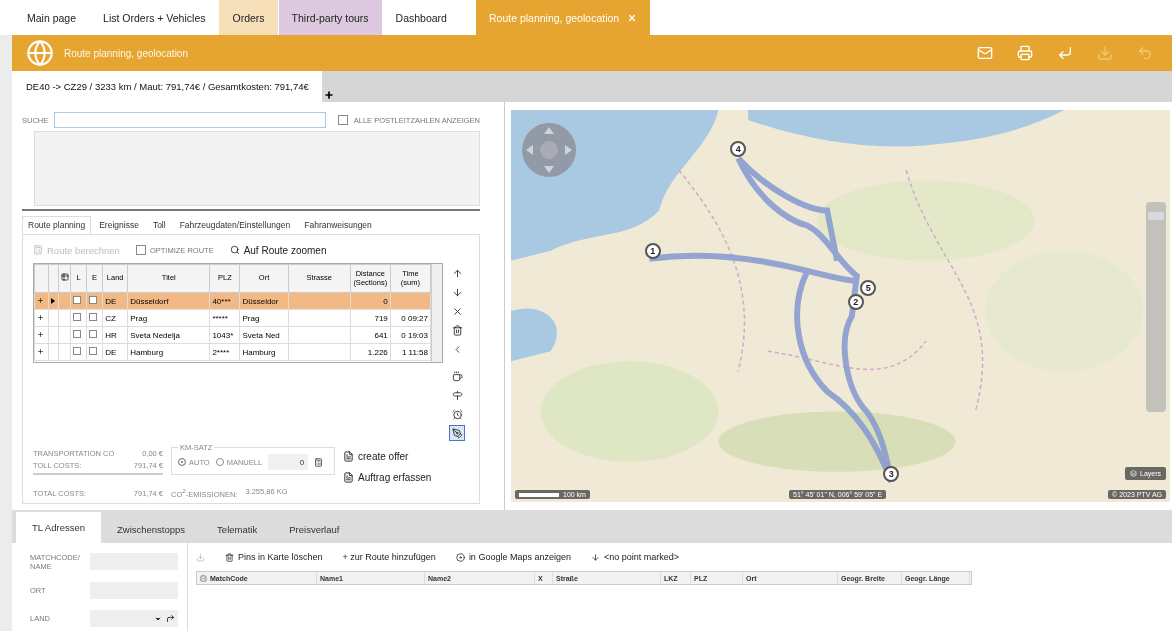 The image size is (1172, 631). What do you see at coordinates (223, 335) in the screenshot?
I see `table-cell: 1043*` at bounding box center [223, 335].